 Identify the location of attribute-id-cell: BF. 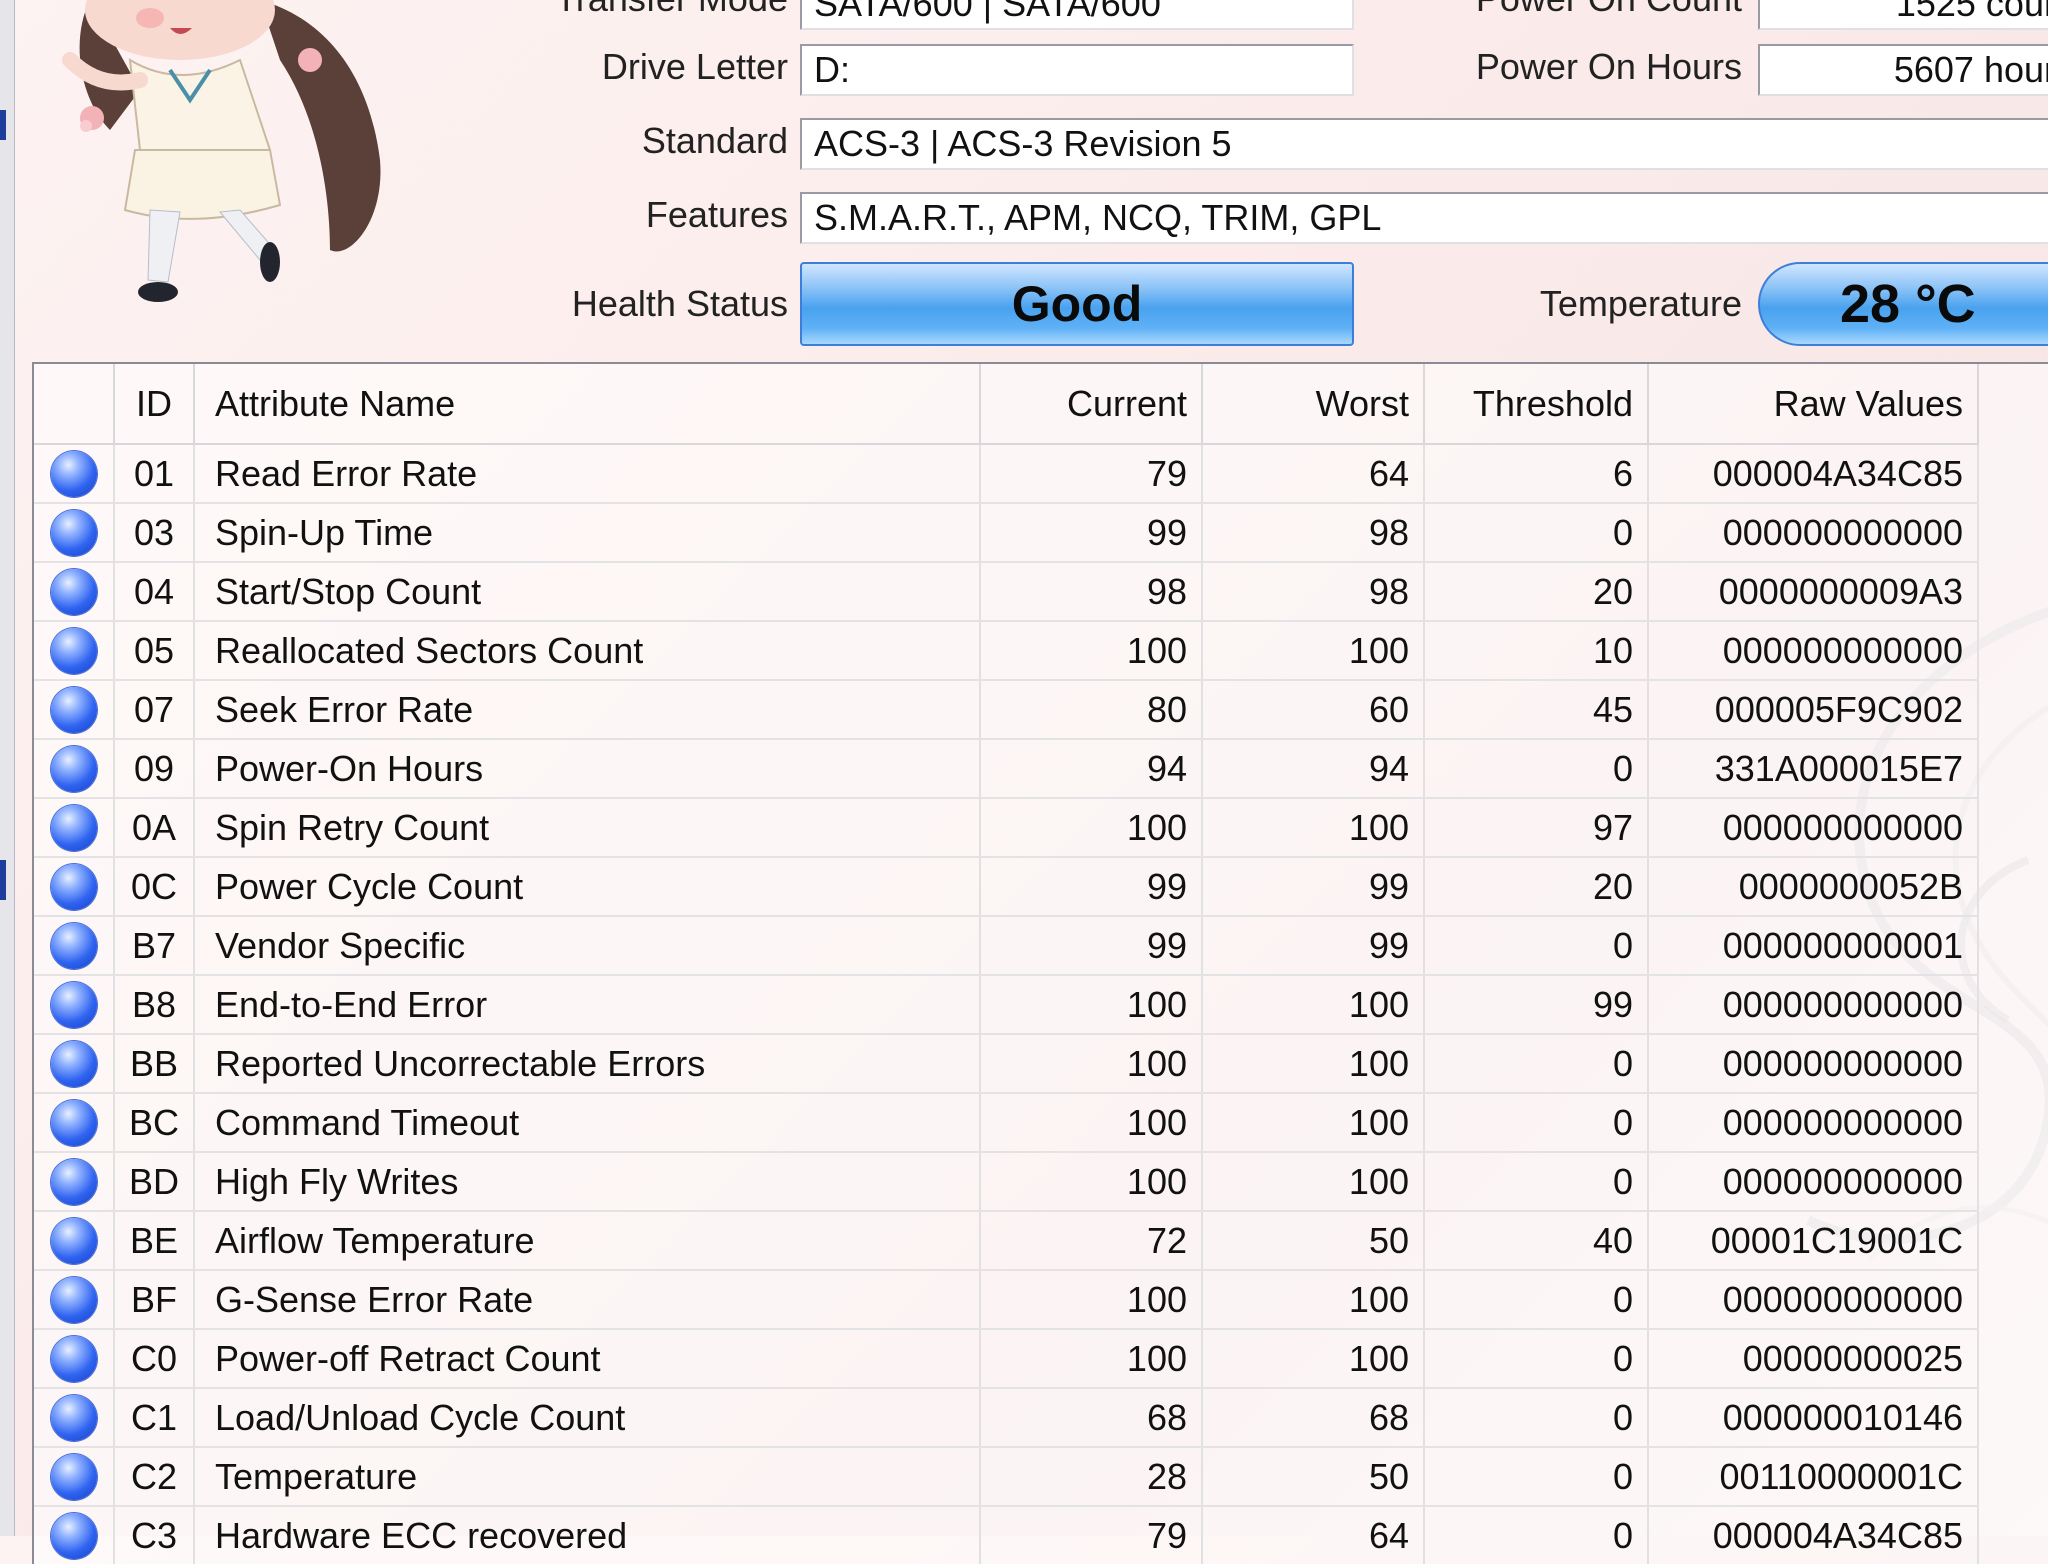
(154, 1300).